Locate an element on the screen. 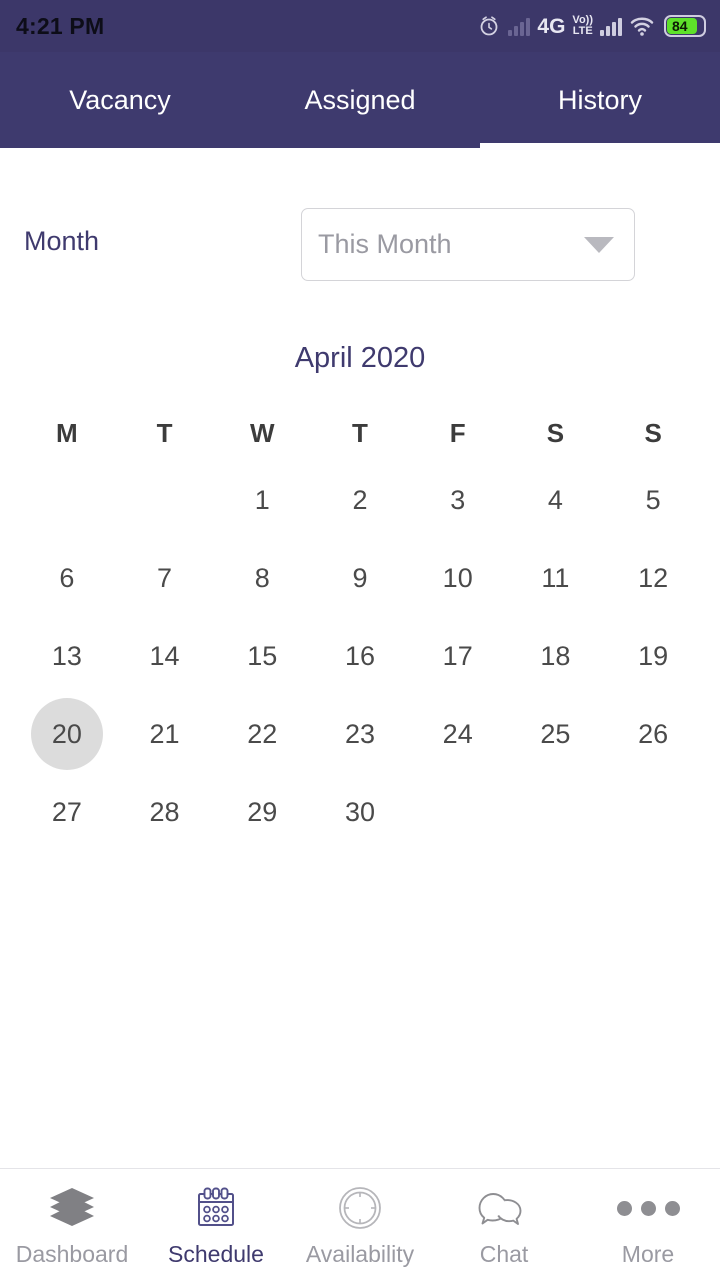  calendar-day-label: 14 is located at coordinates (164, 655).